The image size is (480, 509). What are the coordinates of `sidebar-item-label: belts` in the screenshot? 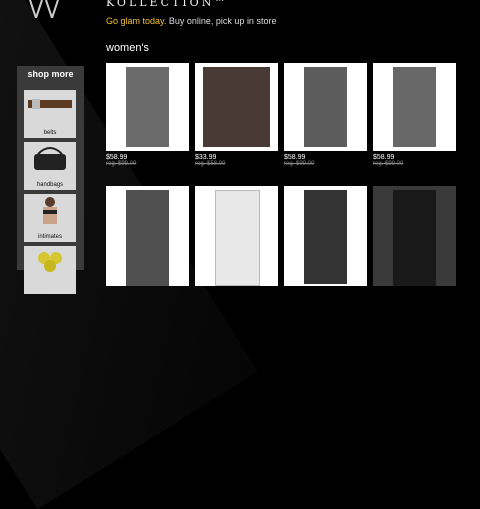 It's located at (50, 133).